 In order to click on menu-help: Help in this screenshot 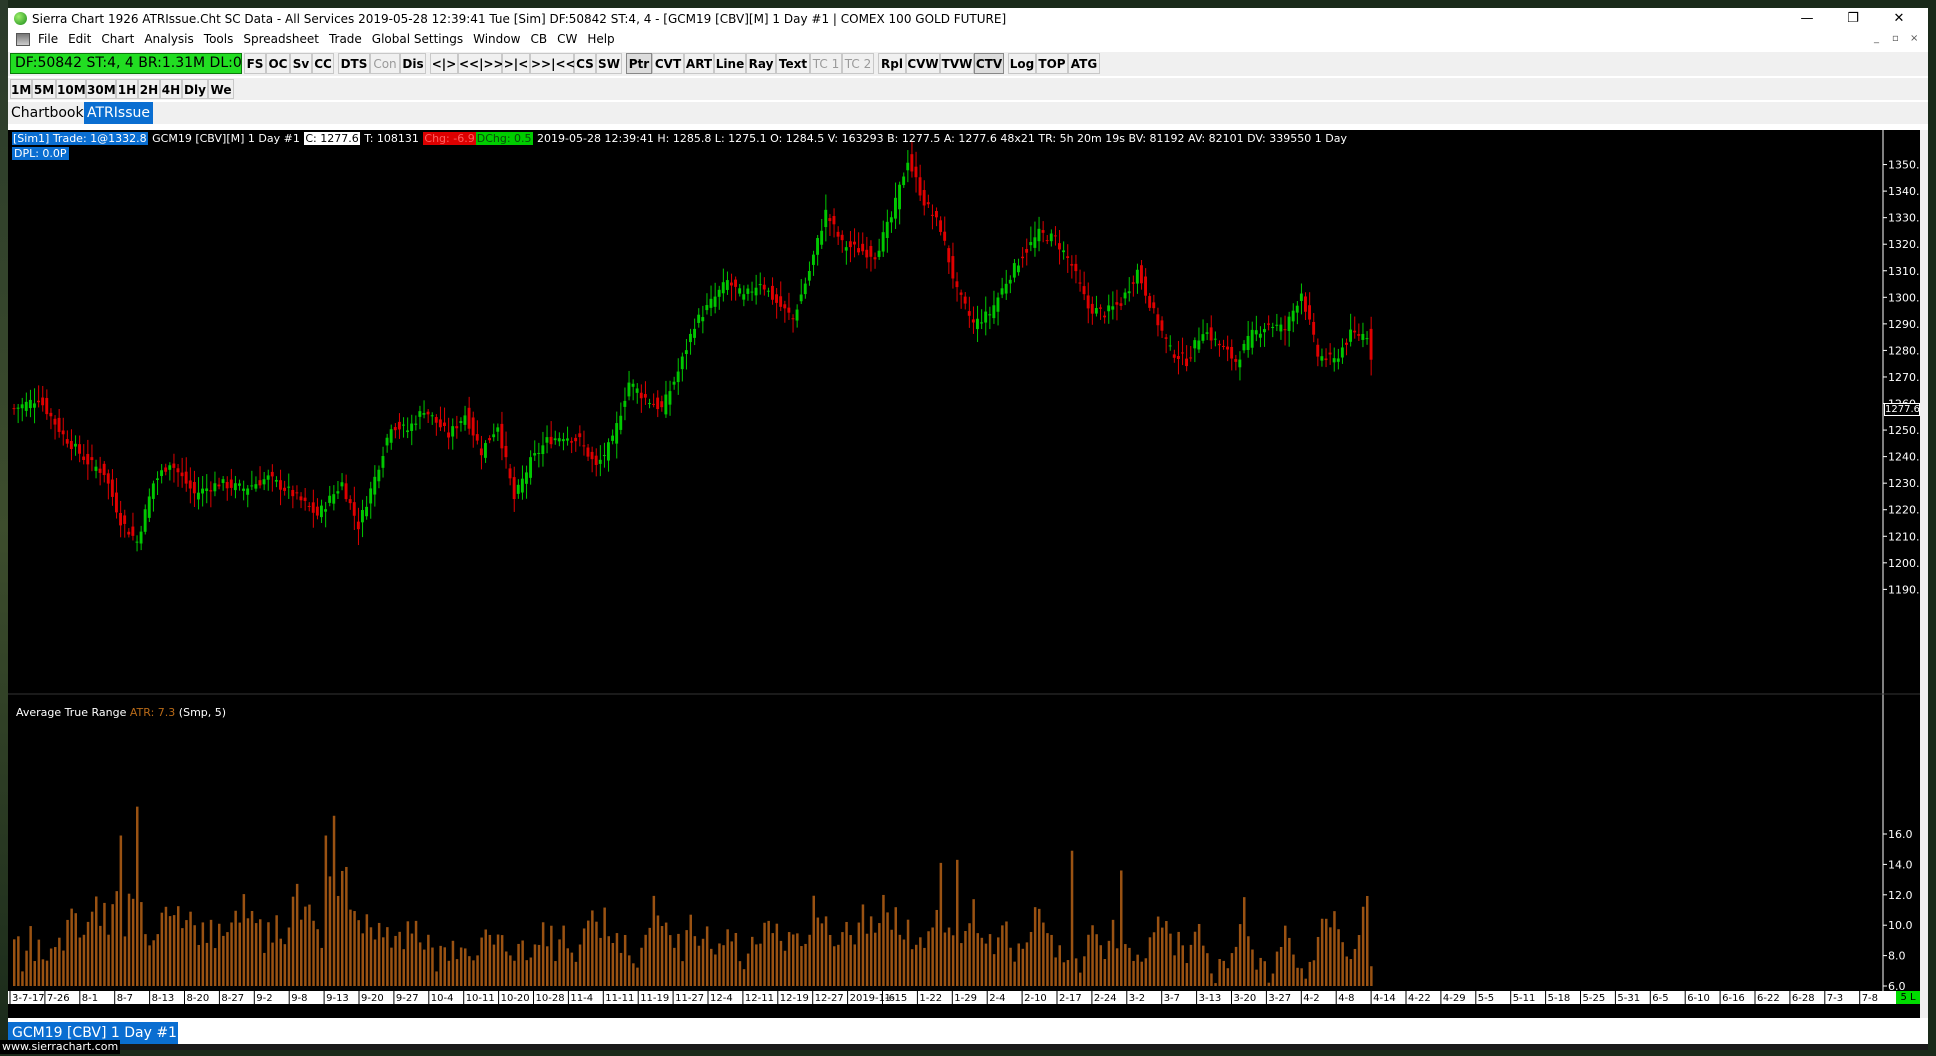, I will do `click(600, 39)`.